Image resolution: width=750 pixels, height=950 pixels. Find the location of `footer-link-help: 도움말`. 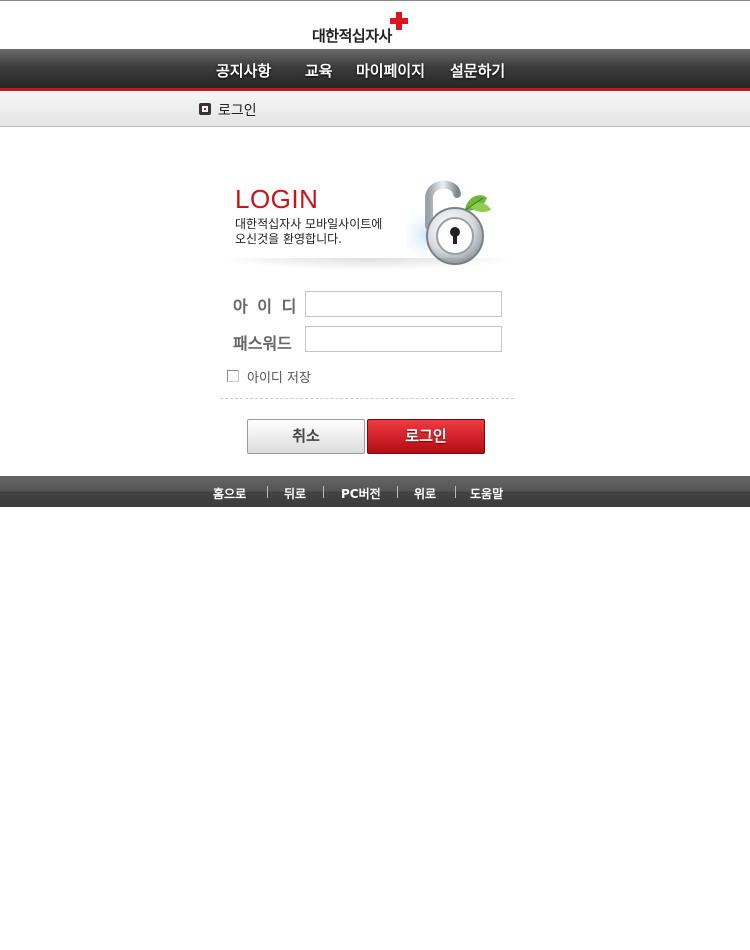

footer-link-help: 도움말 is located at coordinates (486, 493).